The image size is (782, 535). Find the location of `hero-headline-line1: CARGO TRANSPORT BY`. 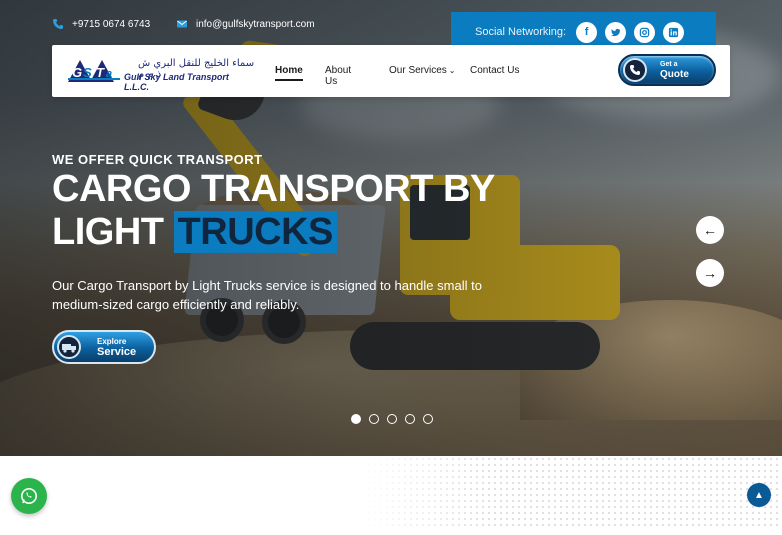

hero-headline-line1: CARGO TRANSPORT BY is located at coordinates (273, 189).